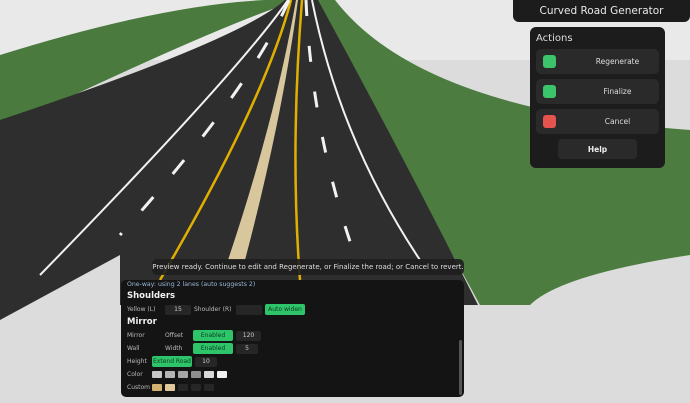 This screenshot has height=403, width=690. What do you see at coordinates (174, 348) in the screenshot?
I see `width-label: Width` at bounding box center [174, 348].